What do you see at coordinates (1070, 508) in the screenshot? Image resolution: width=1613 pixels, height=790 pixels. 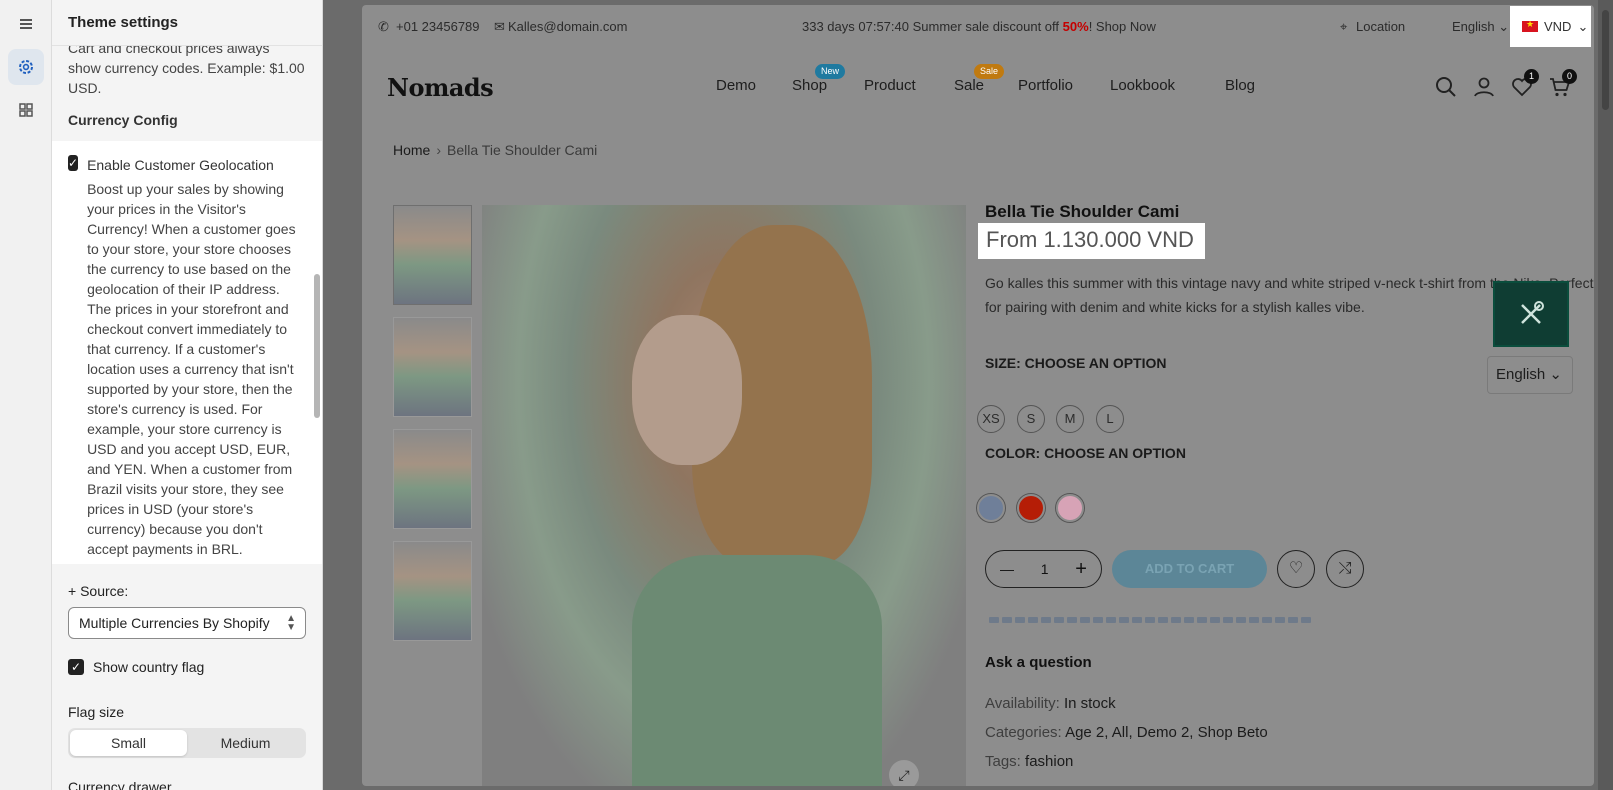 I see `color-swatch-pink` at bounding box center [1070, 508].